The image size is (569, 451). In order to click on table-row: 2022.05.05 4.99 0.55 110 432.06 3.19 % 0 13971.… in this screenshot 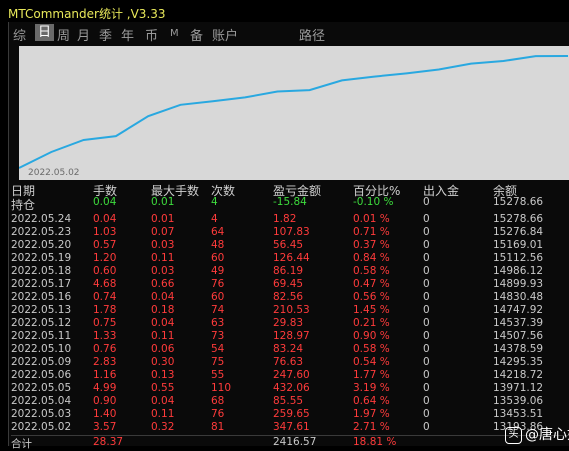, I will do `click(290, 388)`.